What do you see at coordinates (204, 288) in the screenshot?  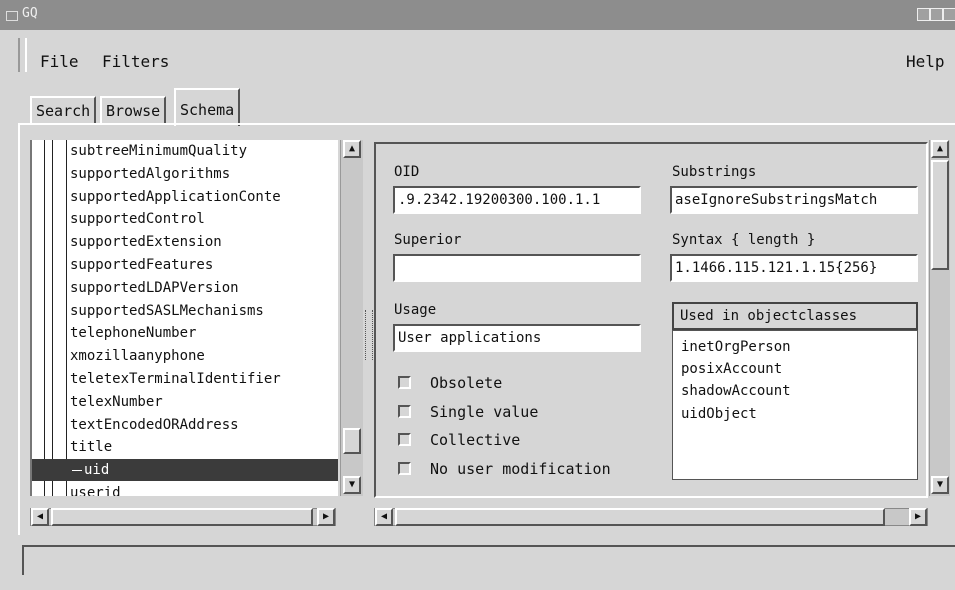 I see `tree-item: supportedLDAPVersion` at bounding box center [204, 288].